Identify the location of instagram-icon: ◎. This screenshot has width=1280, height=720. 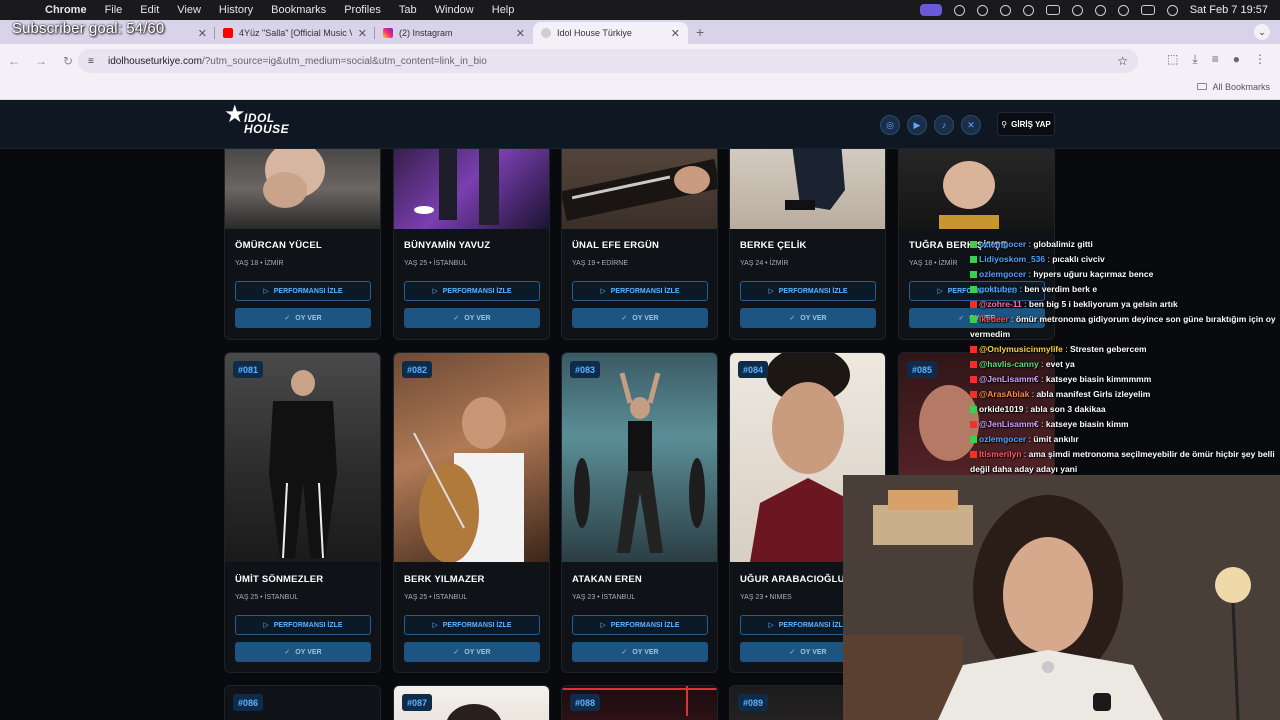
(890, 125).